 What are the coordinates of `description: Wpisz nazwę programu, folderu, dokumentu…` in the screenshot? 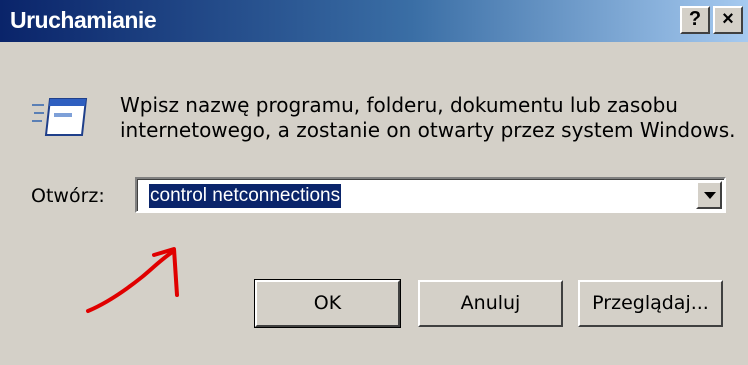 It's located at (430, 118).